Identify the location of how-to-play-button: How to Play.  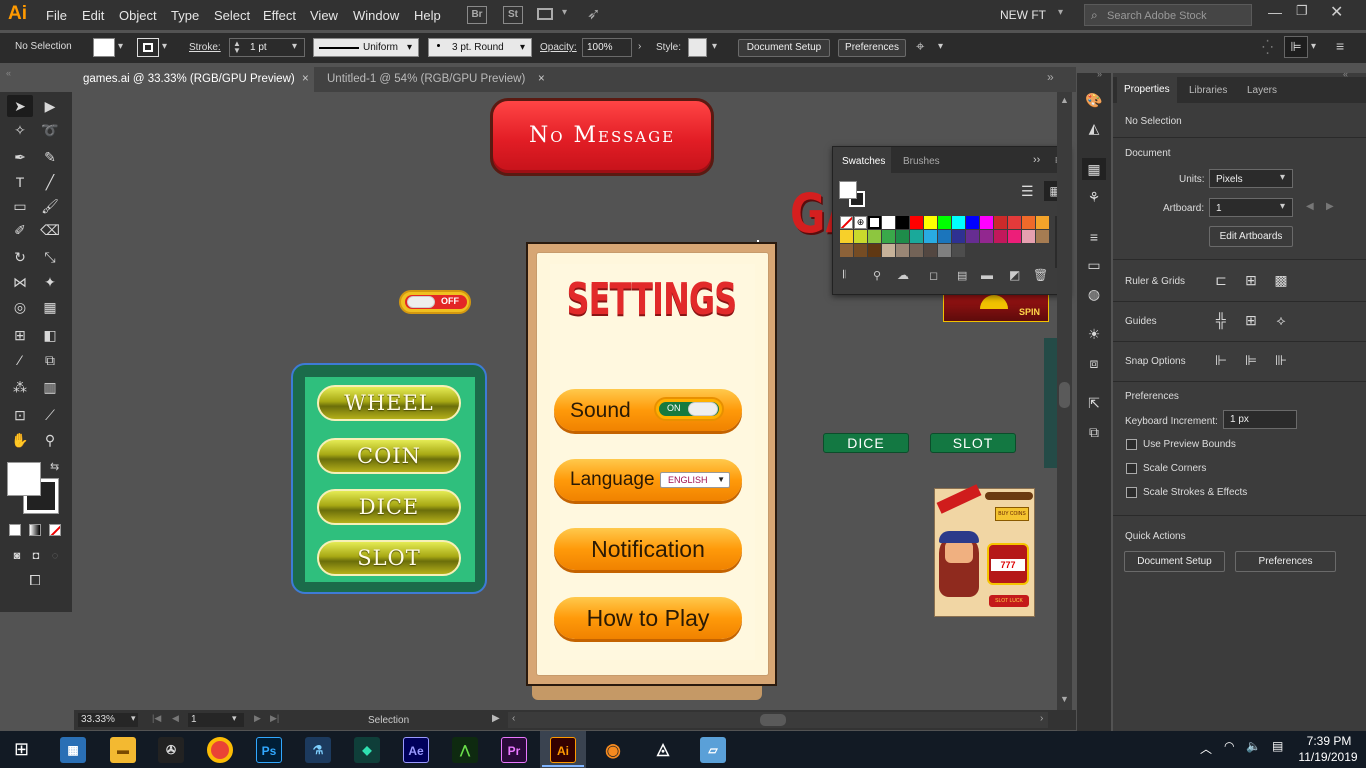
(648, 618).